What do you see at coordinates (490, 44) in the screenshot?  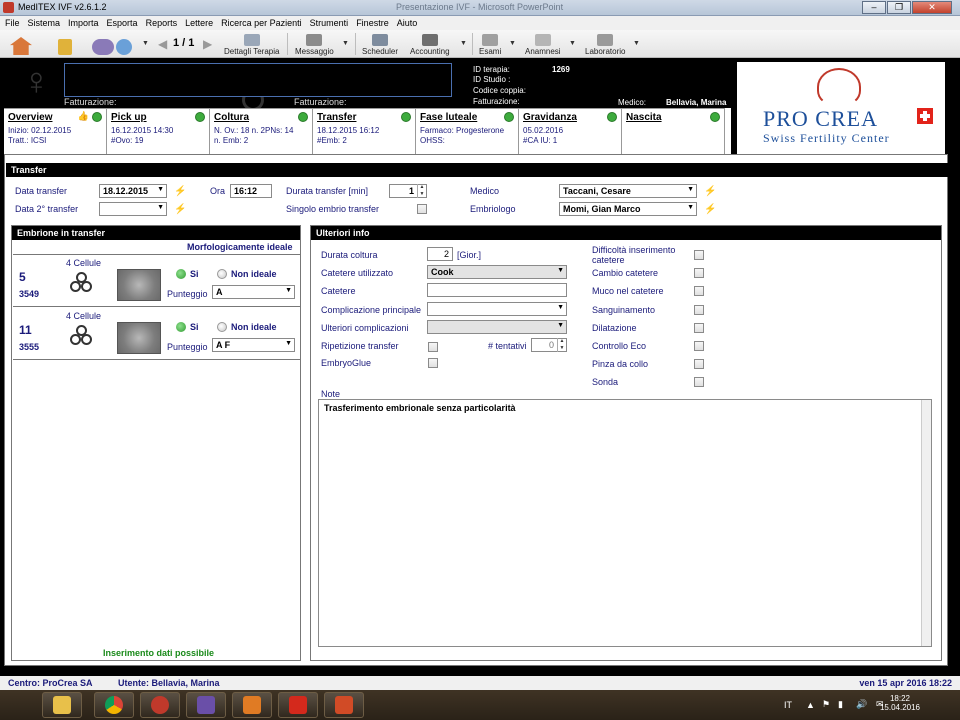 I see `esami-button: Esami` at bounding box center [490, 44].